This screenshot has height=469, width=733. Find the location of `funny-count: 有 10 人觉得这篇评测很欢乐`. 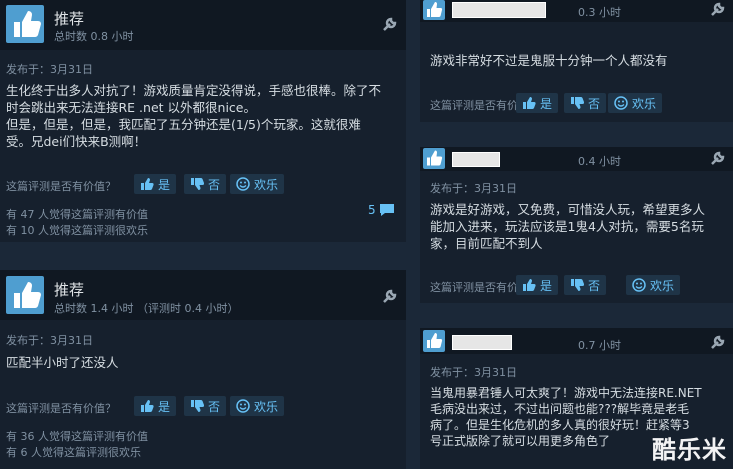

funny-count: 有 10 人觉得这篇评测很欢乐 is located at coordinates (77, 230).